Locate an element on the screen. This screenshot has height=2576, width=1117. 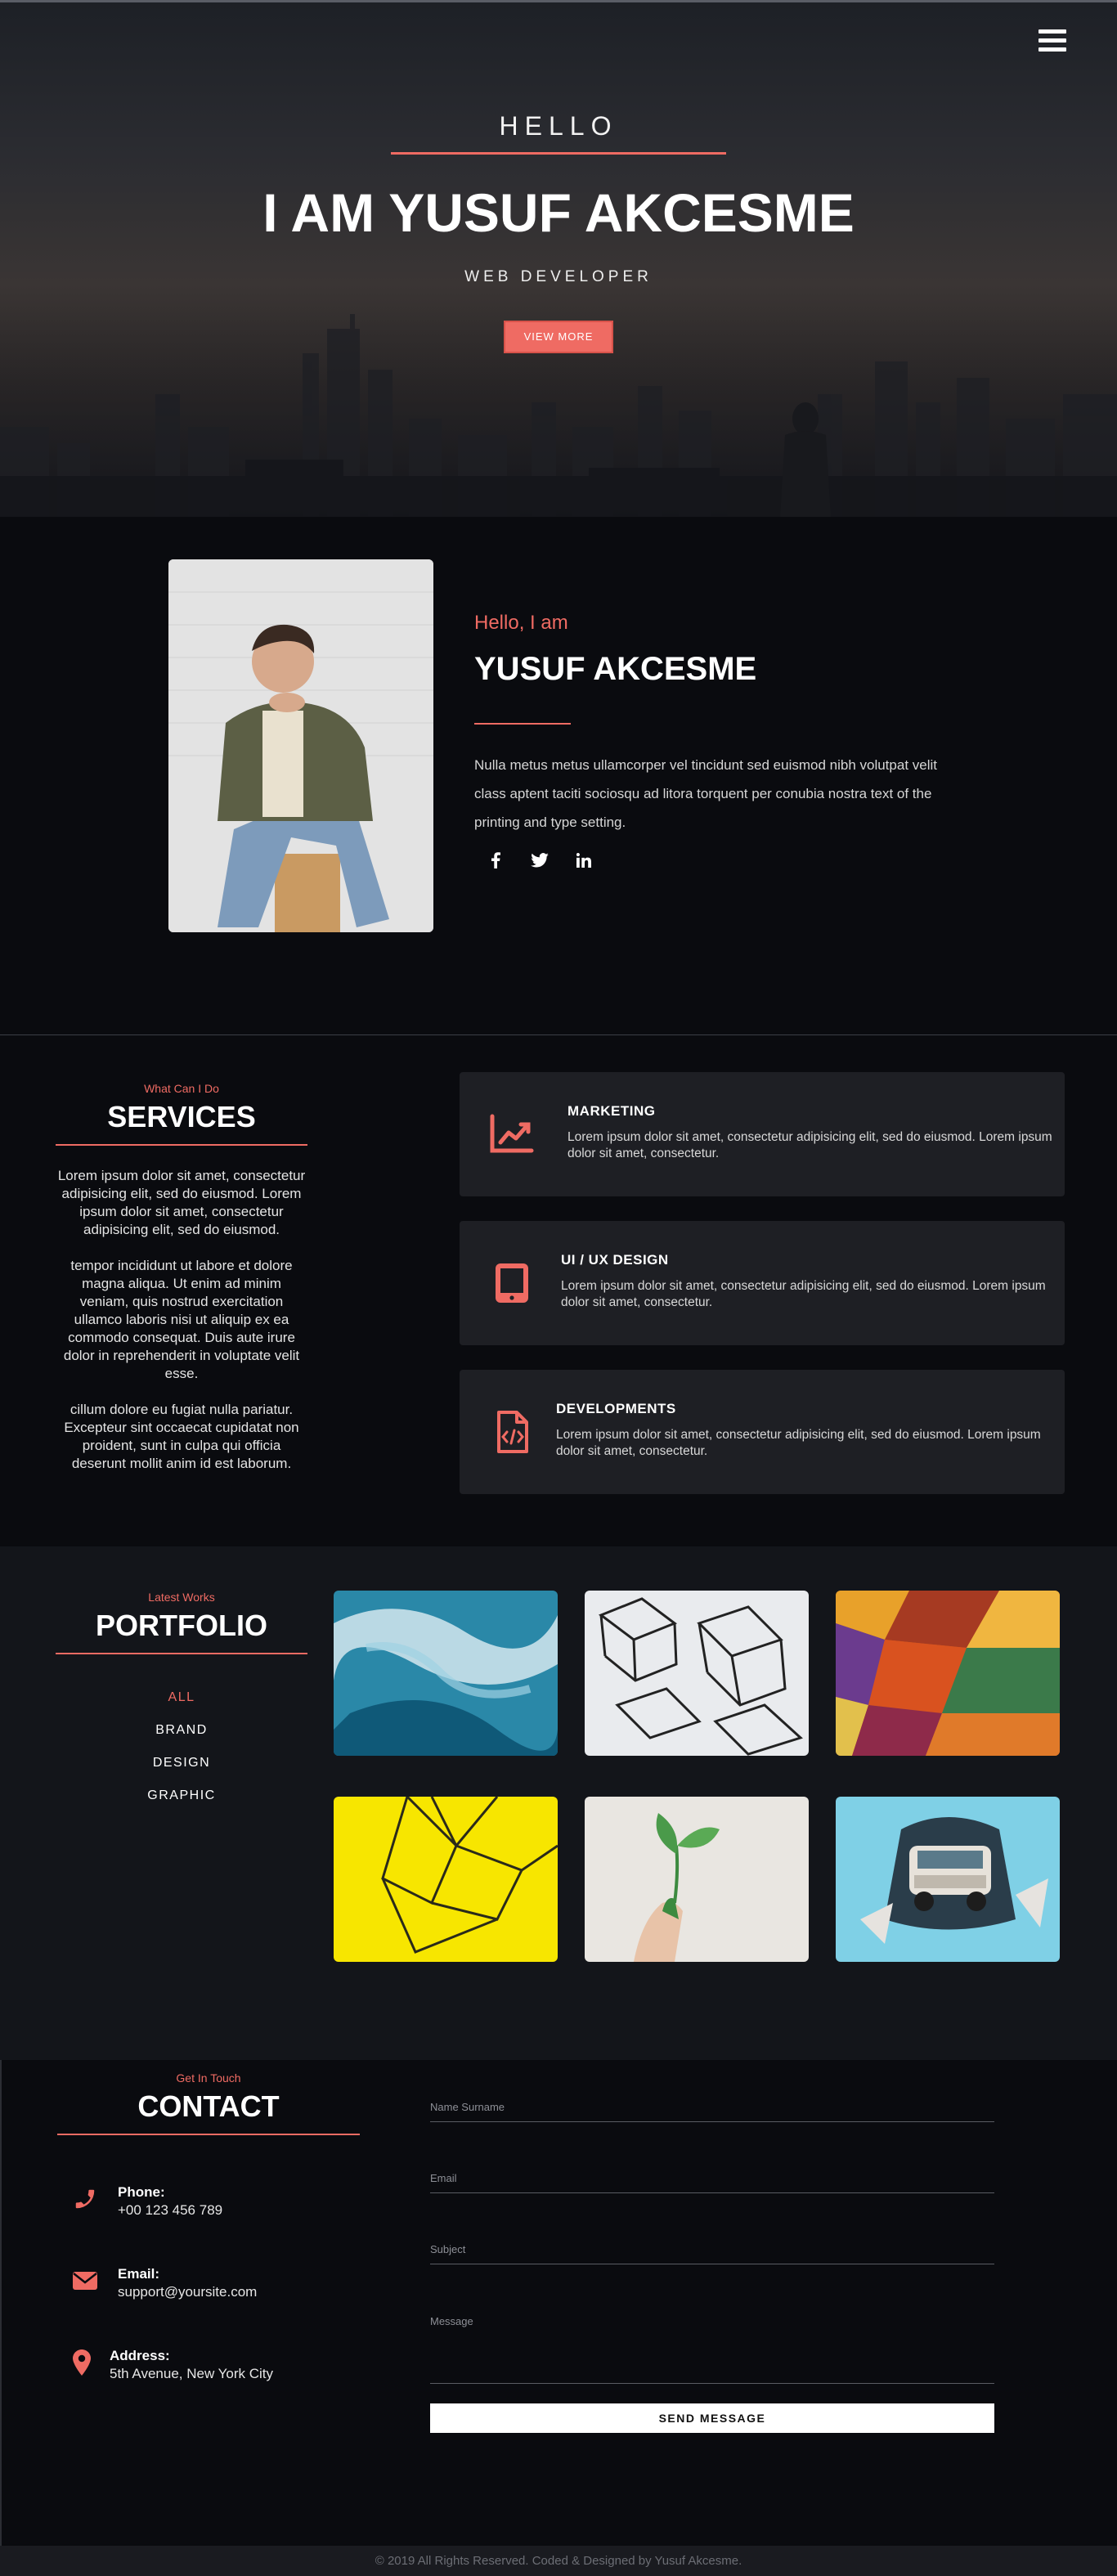
email-field: Email is located at coordinates (712, 2182).